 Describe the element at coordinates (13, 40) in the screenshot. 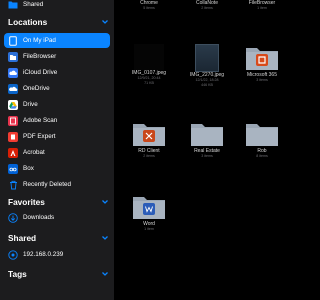

I see `ipad-icon` at that location.